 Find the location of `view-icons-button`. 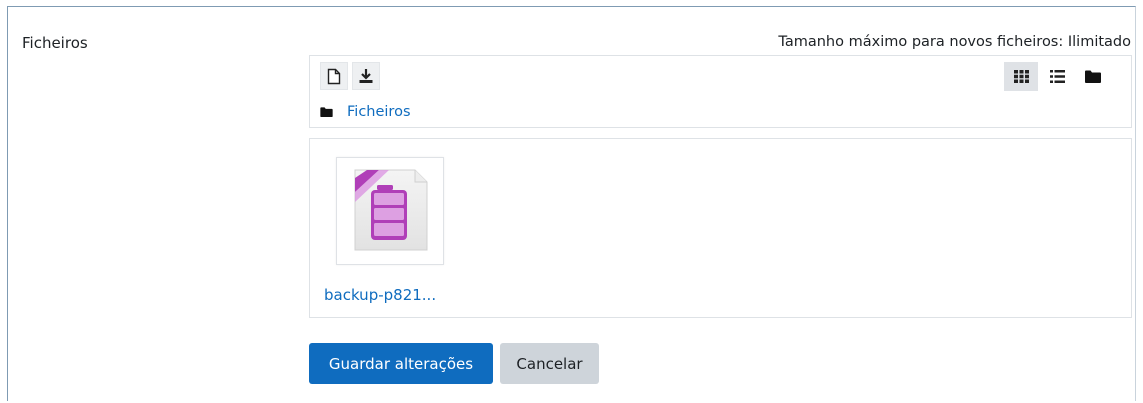

view-icons-button is located at coordinates (1021, 76).